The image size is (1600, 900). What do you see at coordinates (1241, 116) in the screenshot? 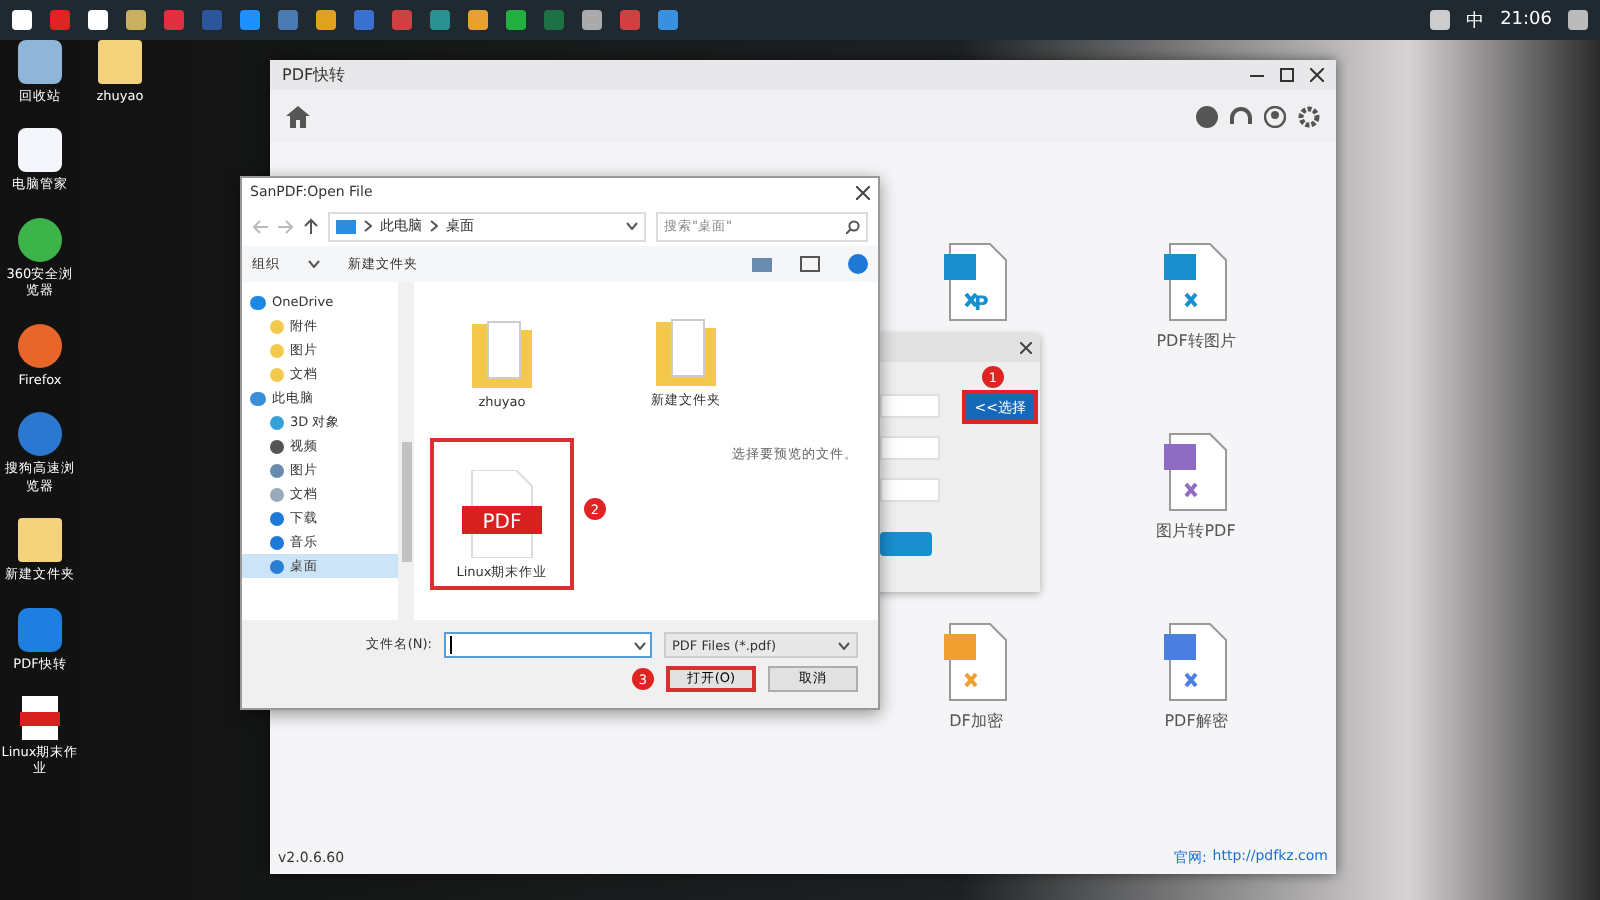
I see `headset-icon` at bounding box center [1241, 116].